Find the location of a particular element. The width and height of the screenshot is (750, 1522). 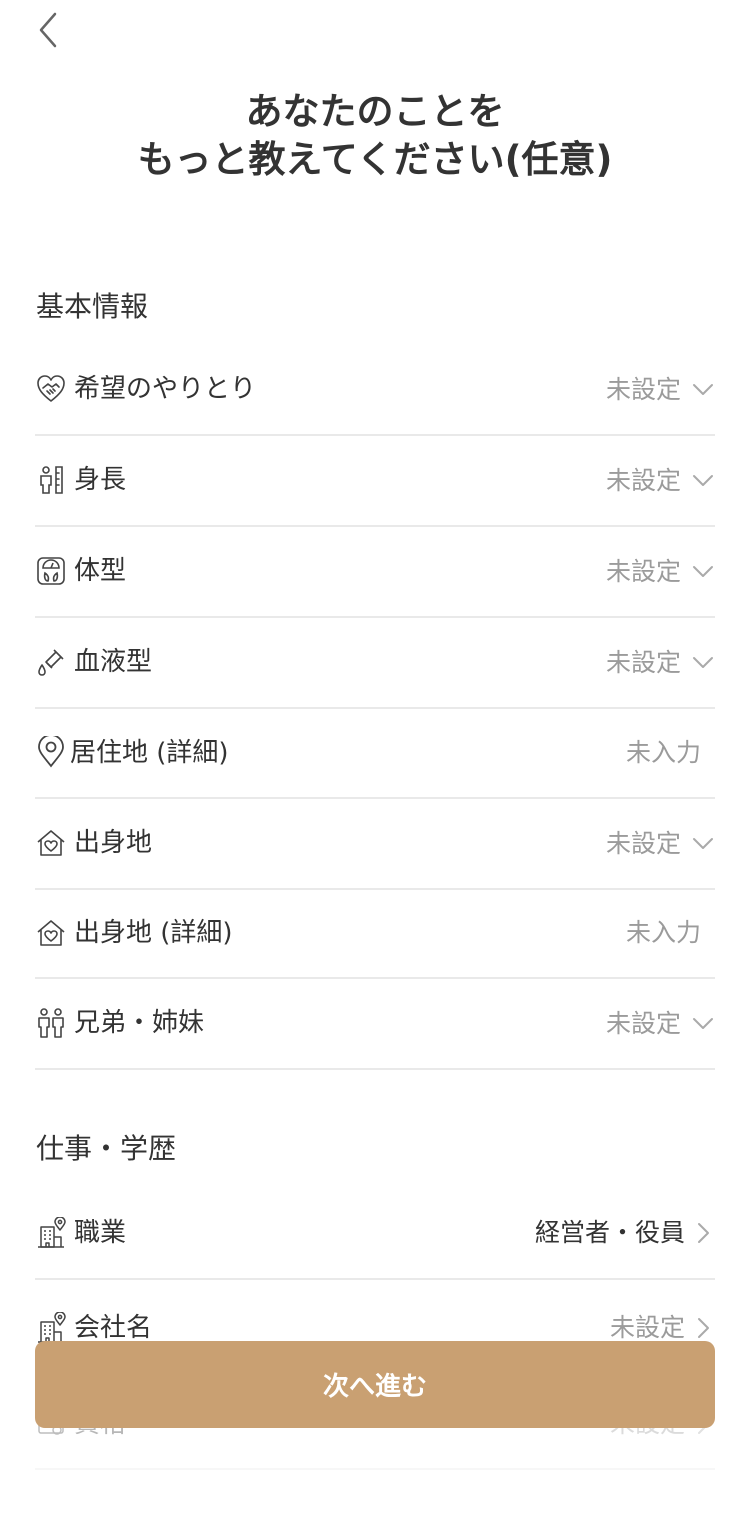

row-body-type: 体型 未設定 is located at coordinates (375, 572).